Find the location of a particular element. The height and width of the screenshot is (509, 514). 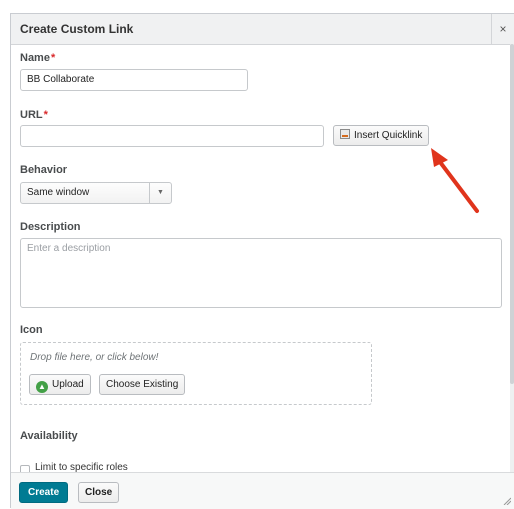

name-label: Name* is located at coordinates (37, 58).